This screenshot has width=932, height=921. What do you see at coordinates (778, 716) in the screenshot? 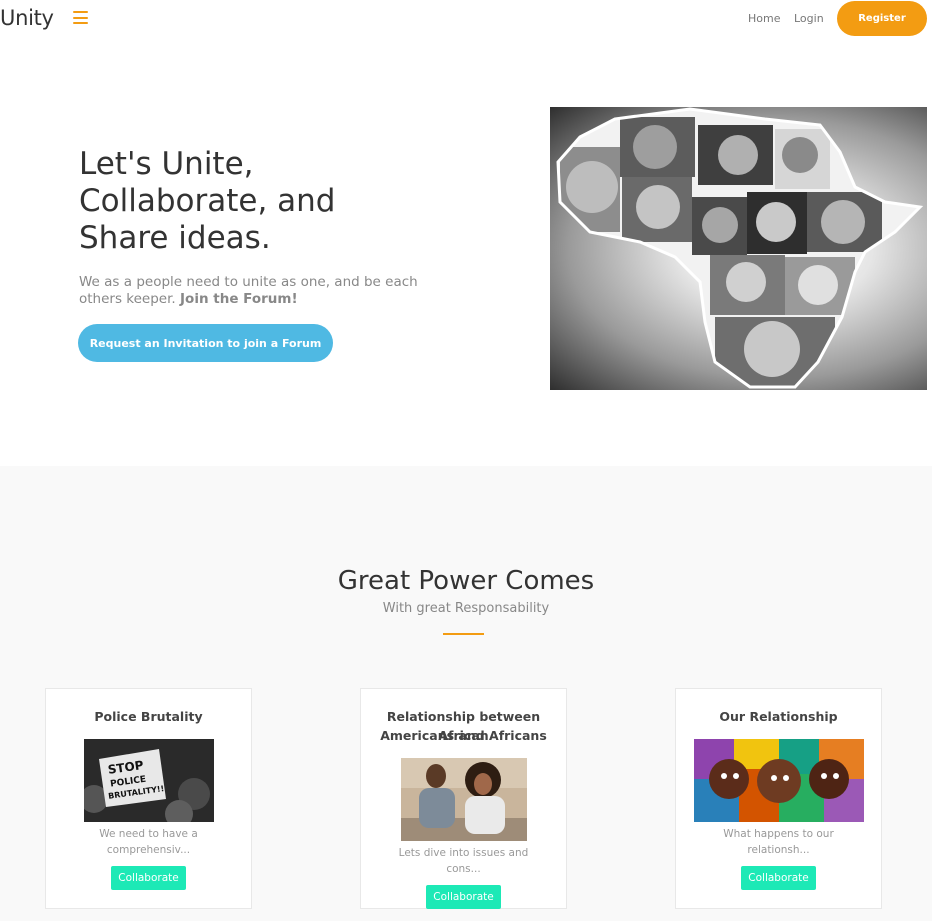
I see `card-title: Our Relationship` at bounding box center [778, 716].